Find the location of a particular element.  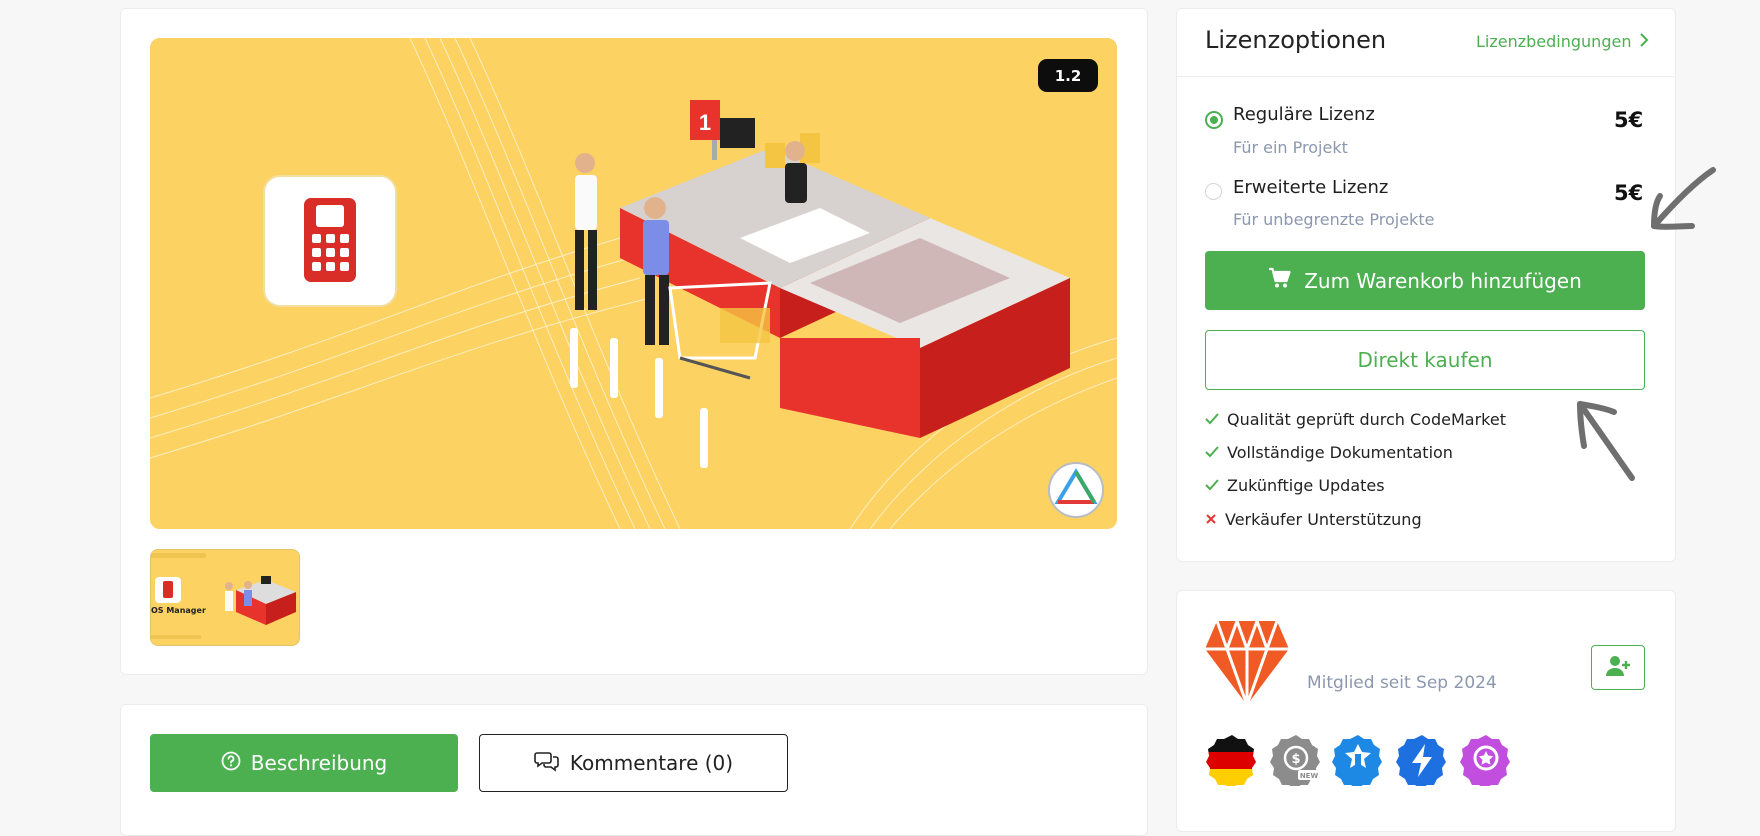

germany-flag-badge-icon is located at coordinates (1231, 760).